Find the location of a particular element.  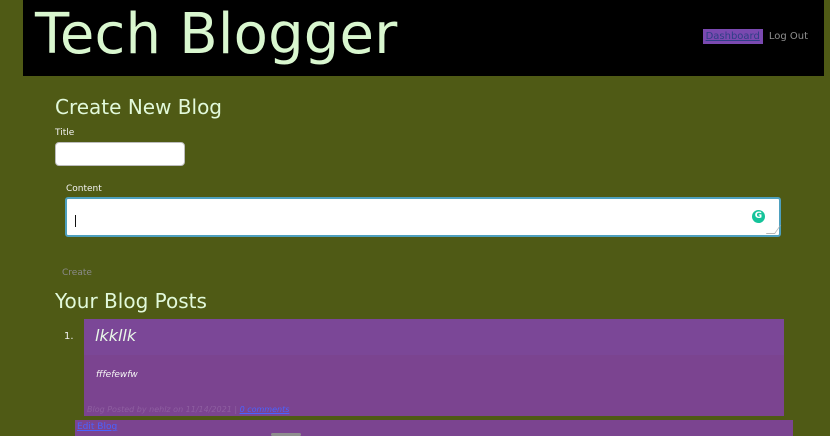

nav-logout-link: Log Out is located at coordinates (788, 36).